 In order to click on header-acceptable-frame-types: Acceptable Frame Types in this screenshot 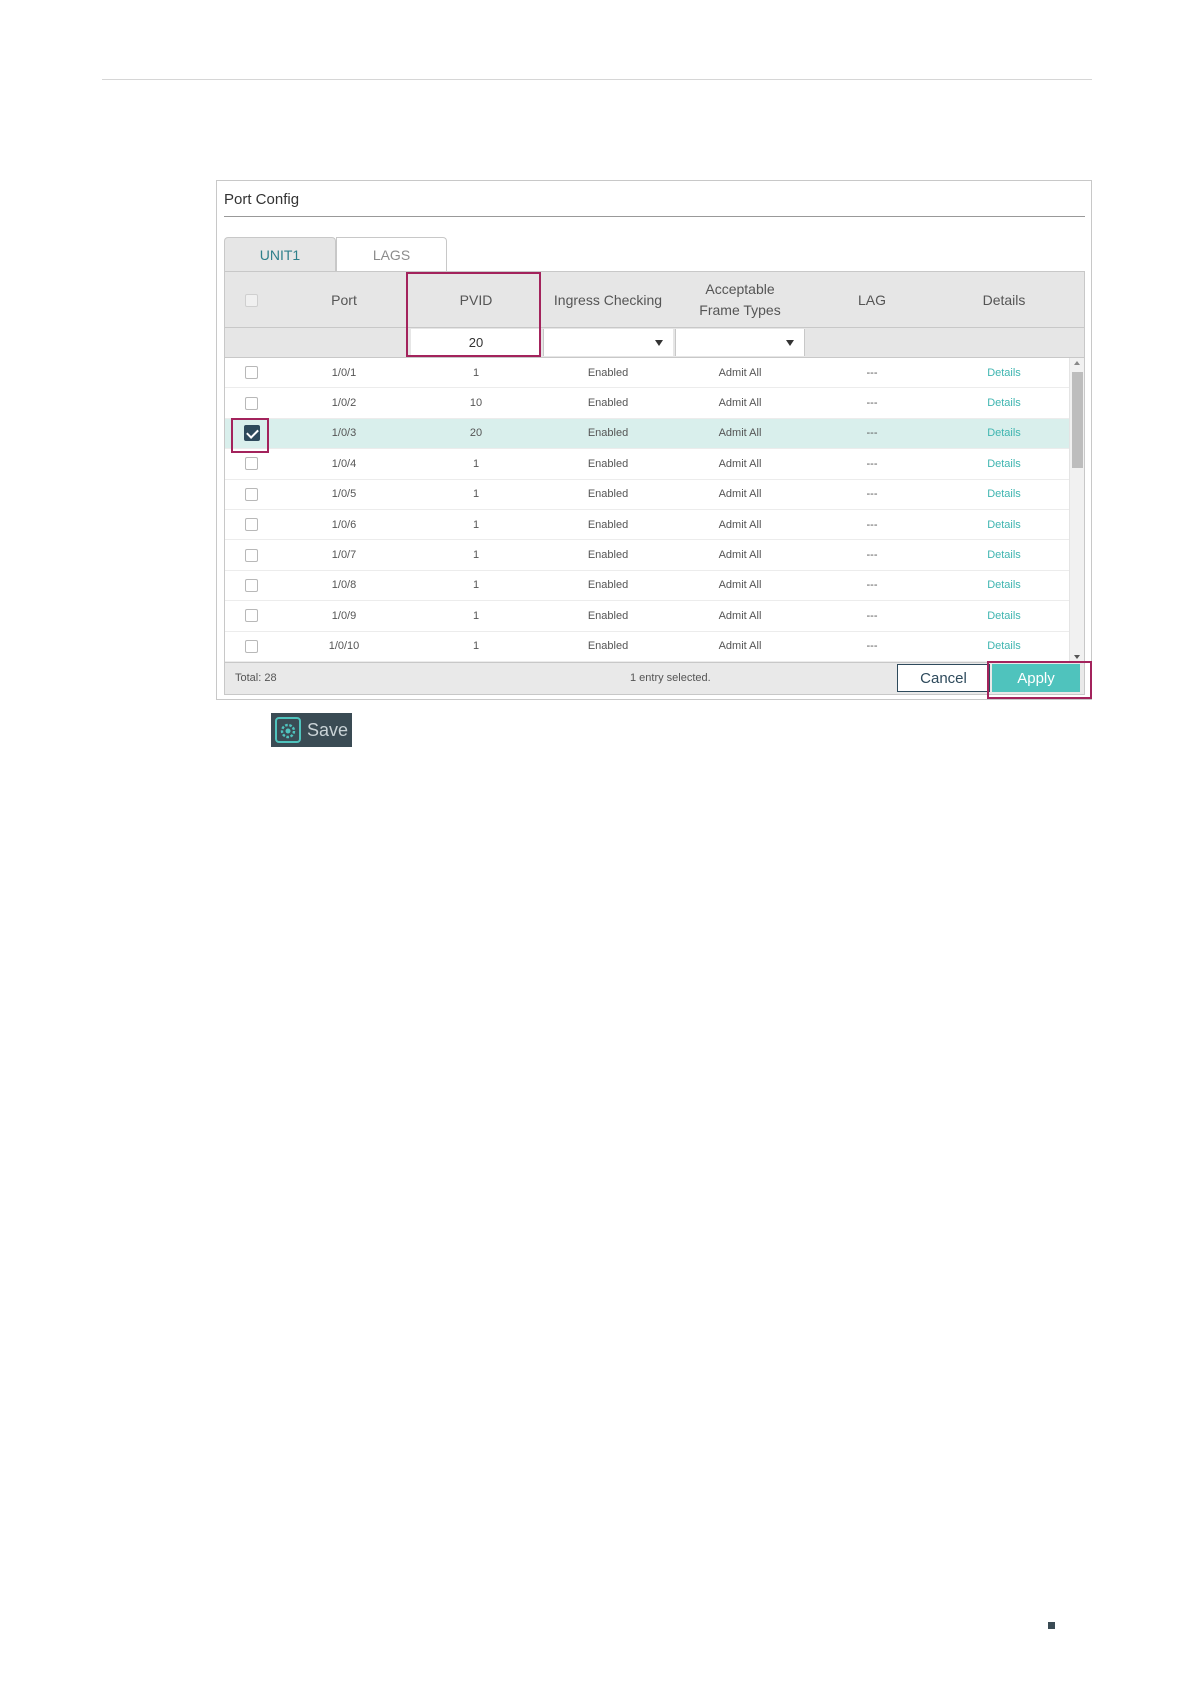, I will do `click(740, 300)`.